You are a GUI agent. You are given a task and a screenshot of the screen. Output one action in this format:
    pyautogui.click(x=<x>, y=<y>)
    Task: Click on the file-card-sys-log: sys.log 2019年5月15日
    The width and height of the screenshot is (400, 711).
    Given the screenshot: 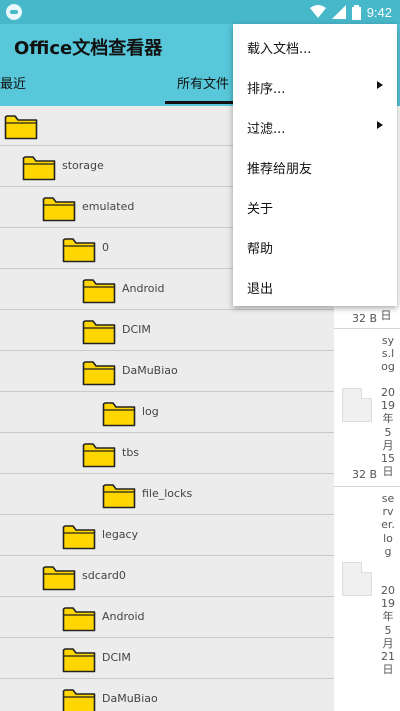 What is the action you would take?
    pyautogui.click(x=367, y=407)
    